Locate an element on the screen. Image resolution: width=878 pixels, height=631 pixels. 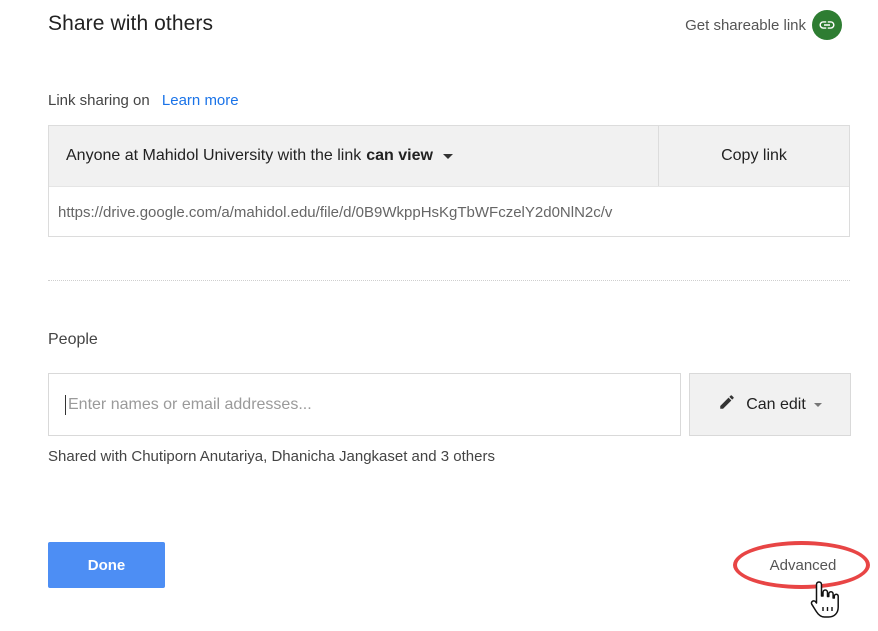
get-shareable-link-button: Get shareable link is located at coordinates (763, 25).